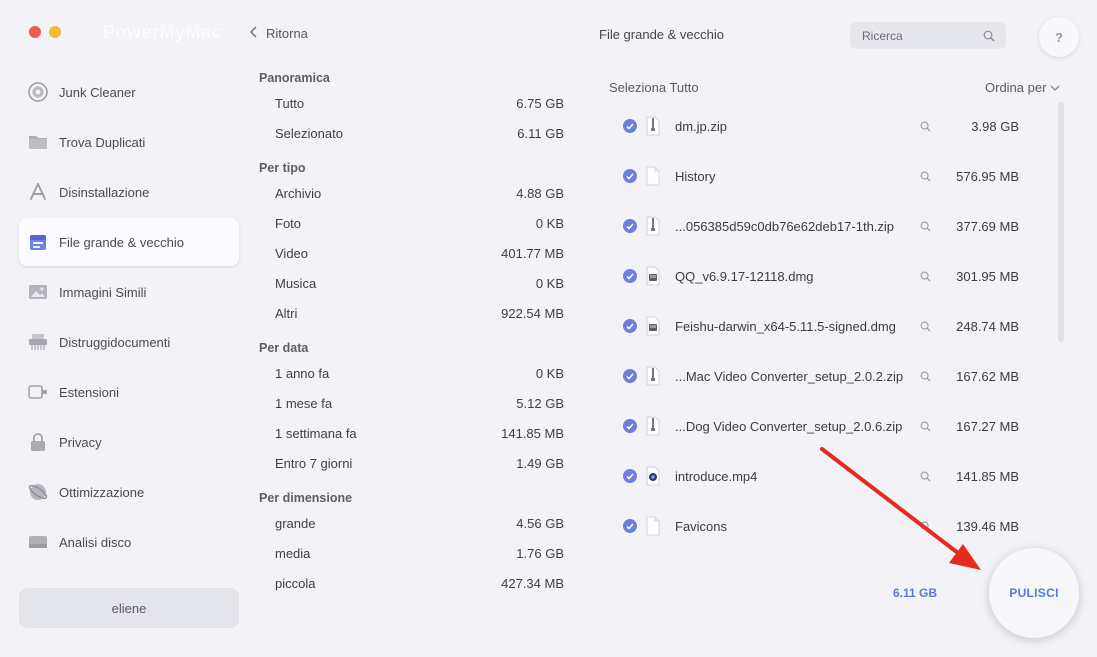 The image size is (1097, 657). I want to click on sidebar-item-estensioni: Estensioni, so click(129, 392).